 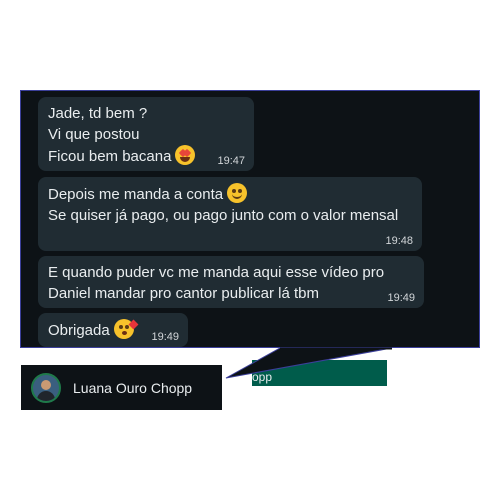 I want to click on message-text: Jade, td bem ?, so click(x=98, y=113).